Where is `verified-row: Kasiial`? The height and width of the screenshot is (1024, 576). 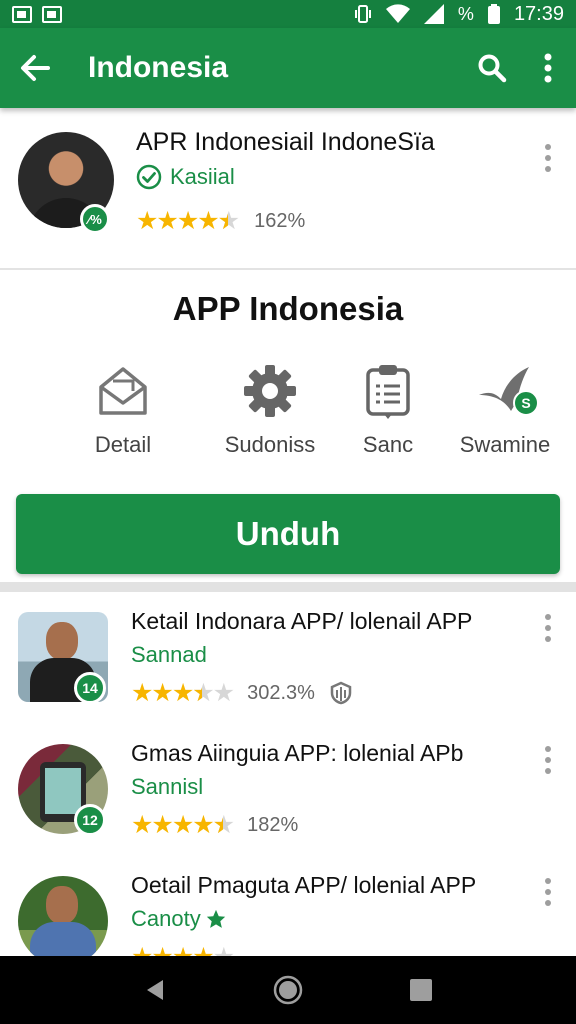 verified-row: Kasiial is located at coordinates (185, 177).